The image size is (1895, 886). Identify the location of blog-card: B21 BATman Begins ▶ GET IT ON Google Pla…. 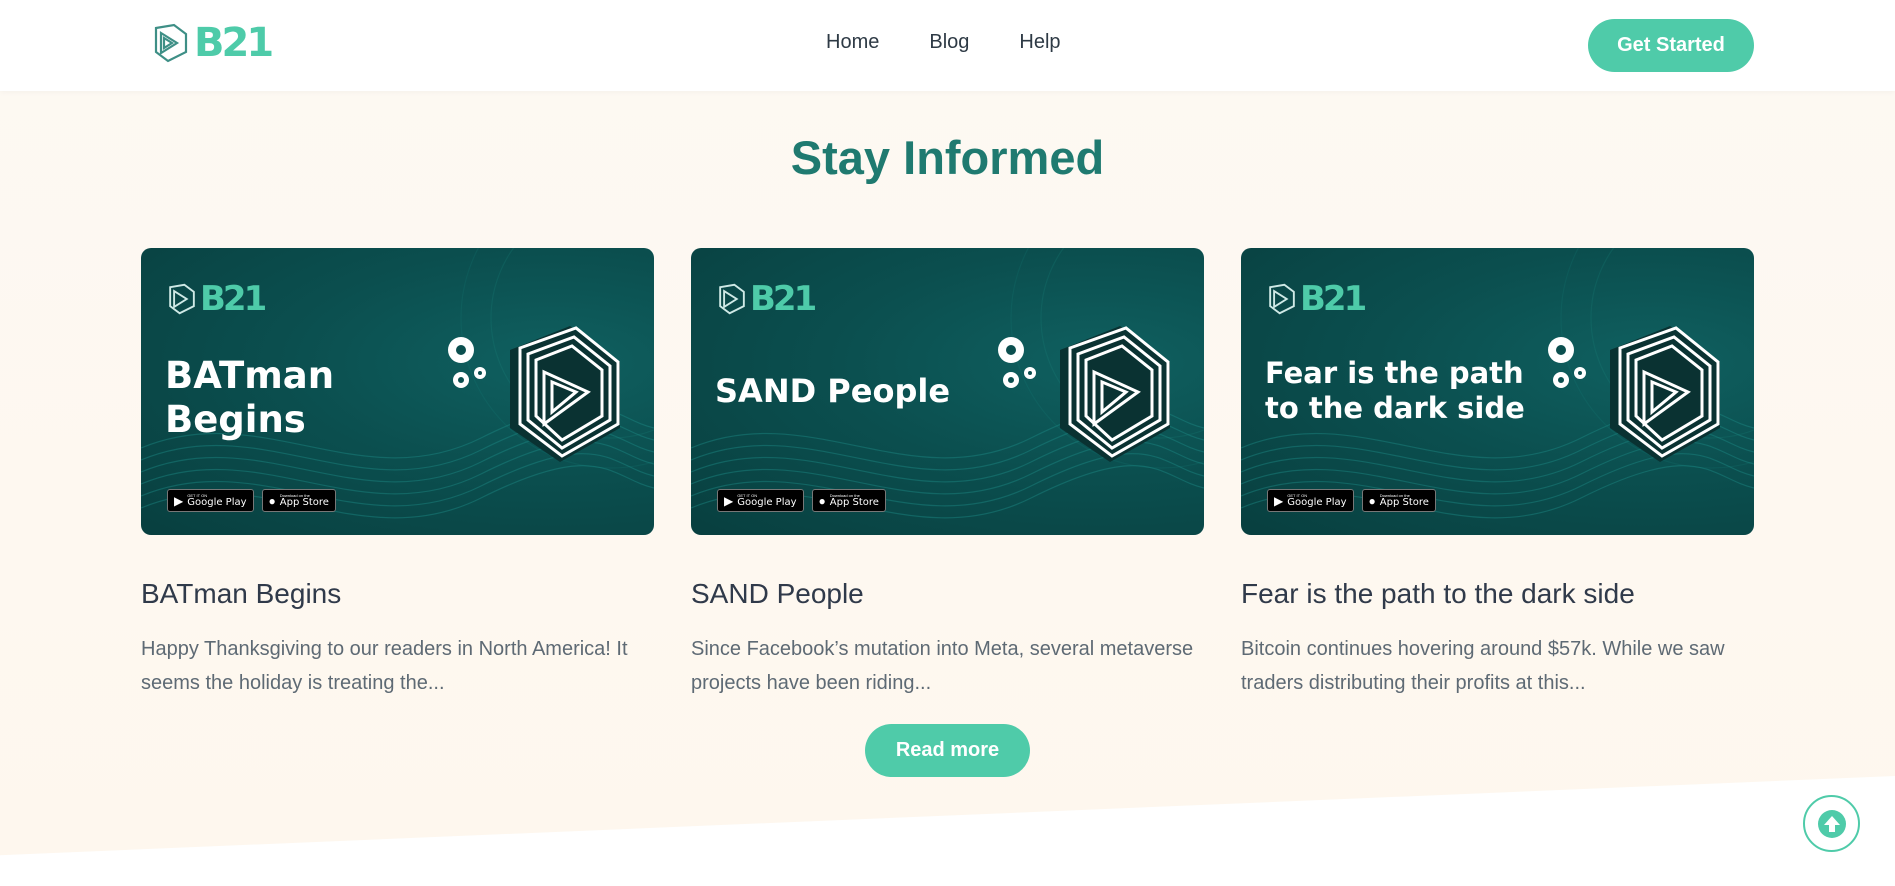
(397, 474).